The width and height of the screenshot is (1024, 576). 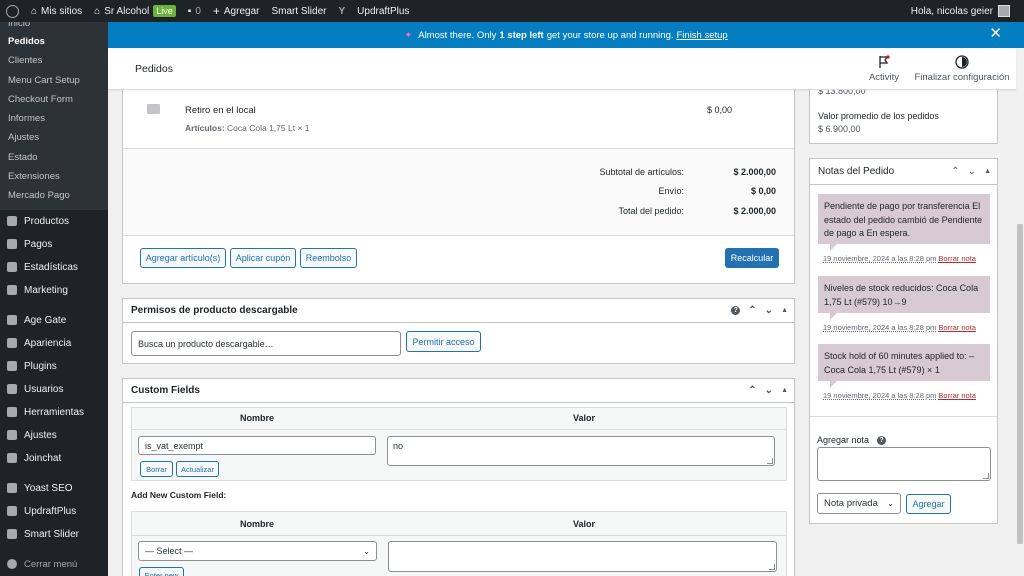 What do you see at coordinates (54, 80) in the screenshot?
I see `submenu-item-menu-cart-setup: Menu Cart Setup` at bounding box center [54, 80].